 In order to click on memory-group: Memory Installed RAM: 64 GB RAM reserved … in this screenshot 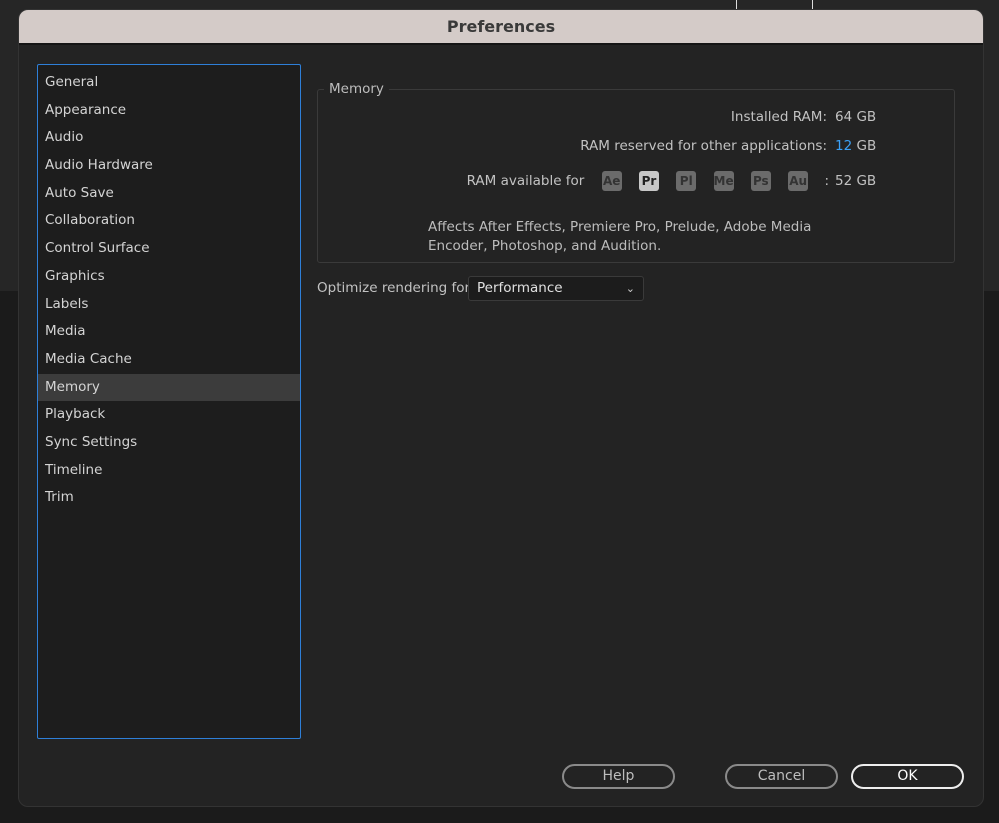, I will do `click(636, 172)`.